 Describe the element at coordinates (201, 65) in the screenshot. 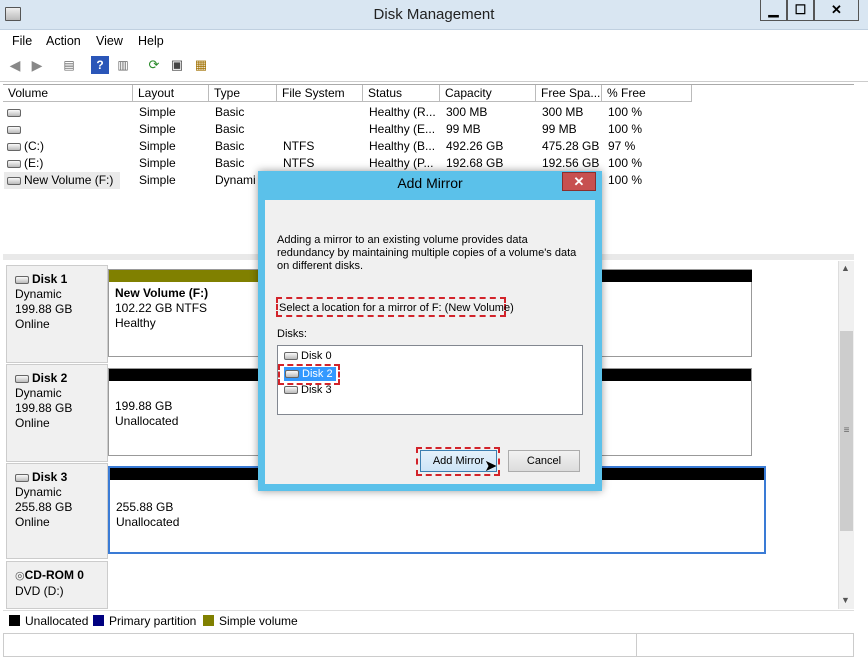

I see `settings-icon: ▦` at that location.